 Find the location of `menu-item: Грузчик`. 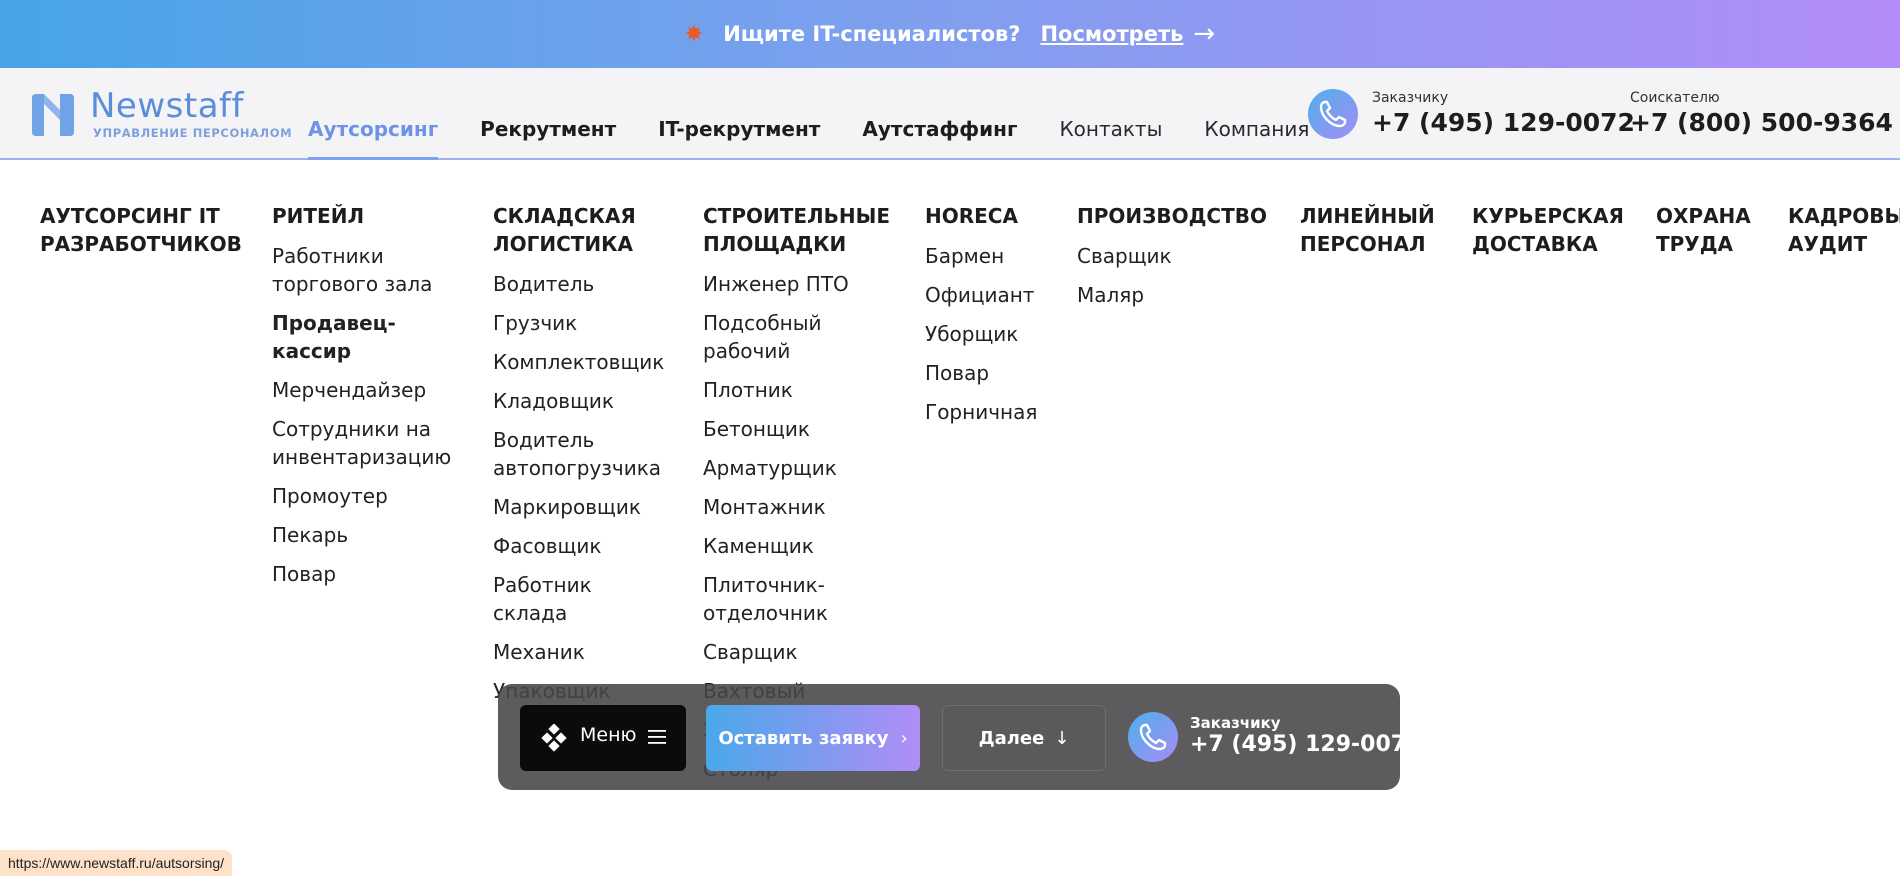

menu-item: Грузчик is located at coordinates (578, 323).